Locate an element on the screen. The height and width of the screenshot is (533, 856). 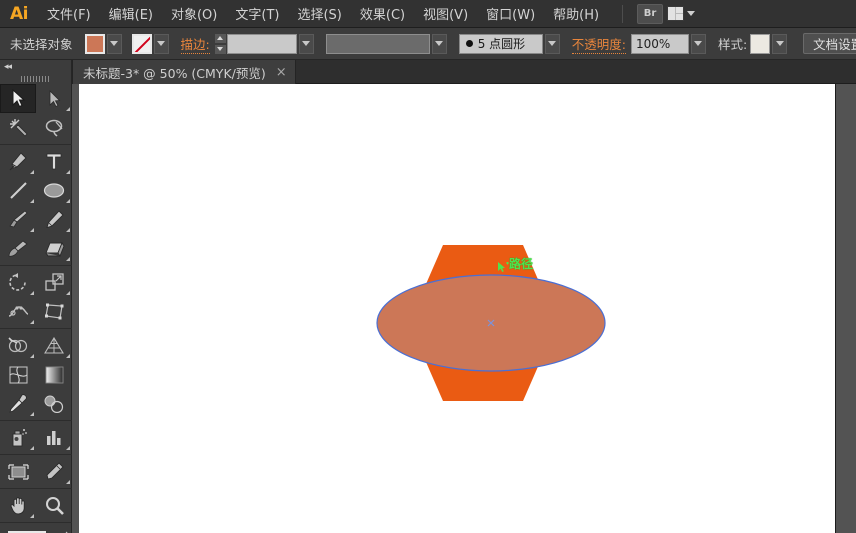
stepper-down-icon is located at coordinates (220, 49).